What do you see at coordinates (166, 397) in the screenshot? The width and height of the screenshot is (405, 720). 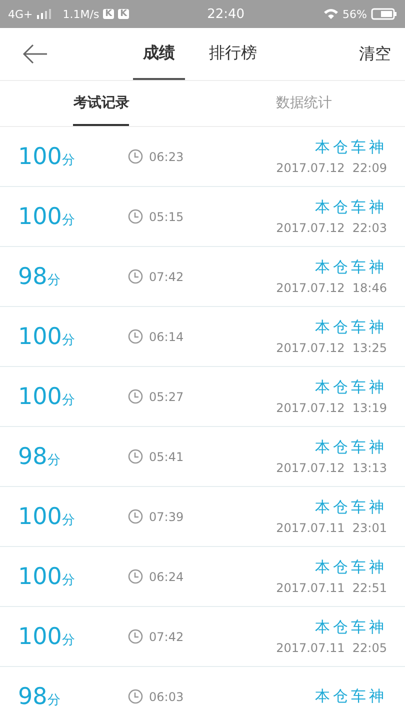 I see `duration: 05:27` at bounding box center [166, 397].